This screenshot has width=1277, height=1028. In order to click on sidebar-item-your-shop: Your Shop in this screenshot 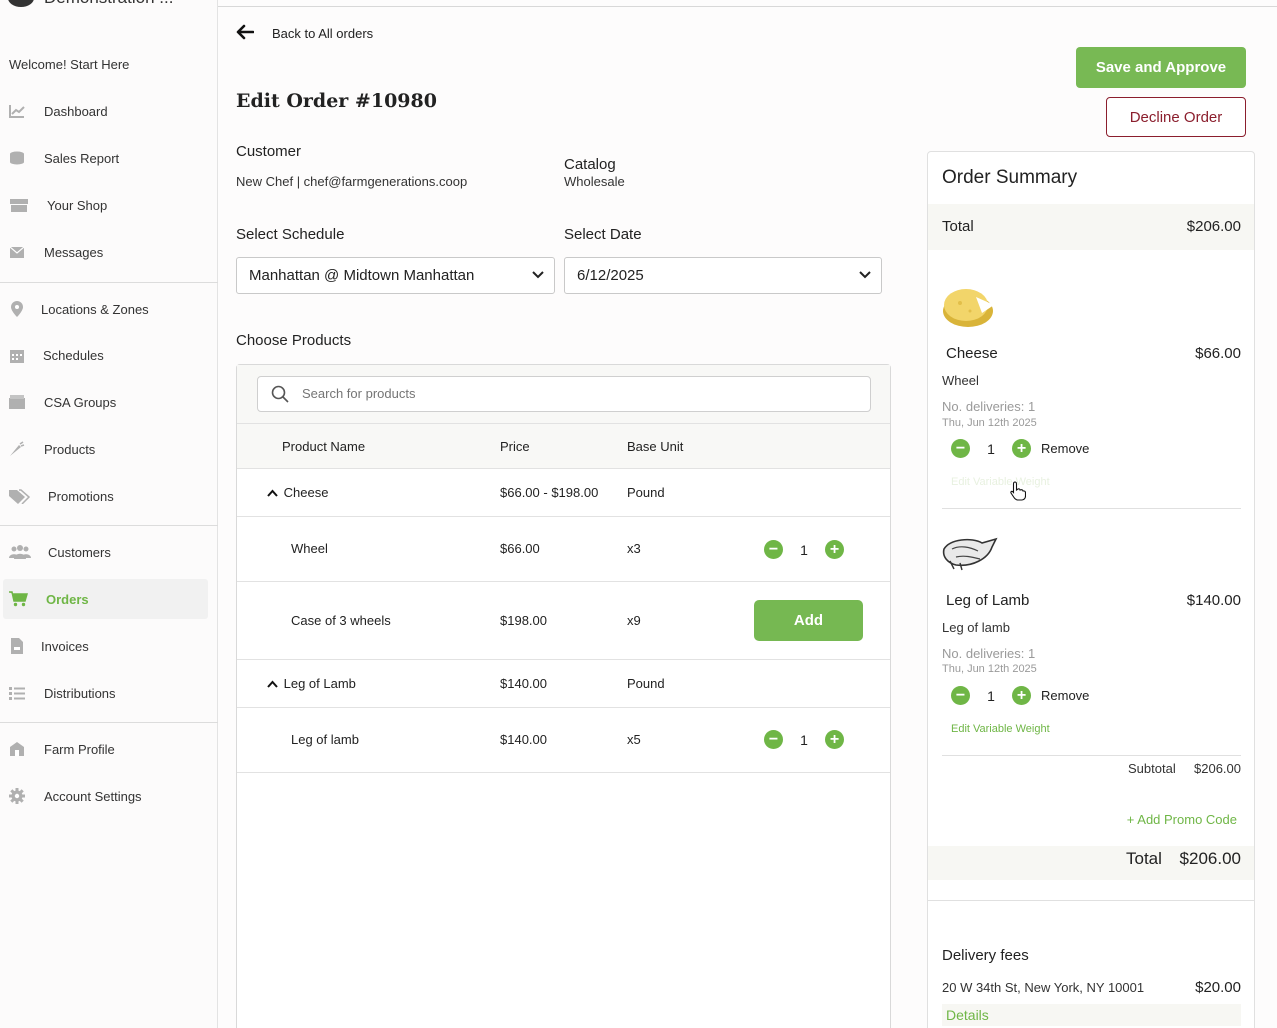, I will do `click(109, 205)`.